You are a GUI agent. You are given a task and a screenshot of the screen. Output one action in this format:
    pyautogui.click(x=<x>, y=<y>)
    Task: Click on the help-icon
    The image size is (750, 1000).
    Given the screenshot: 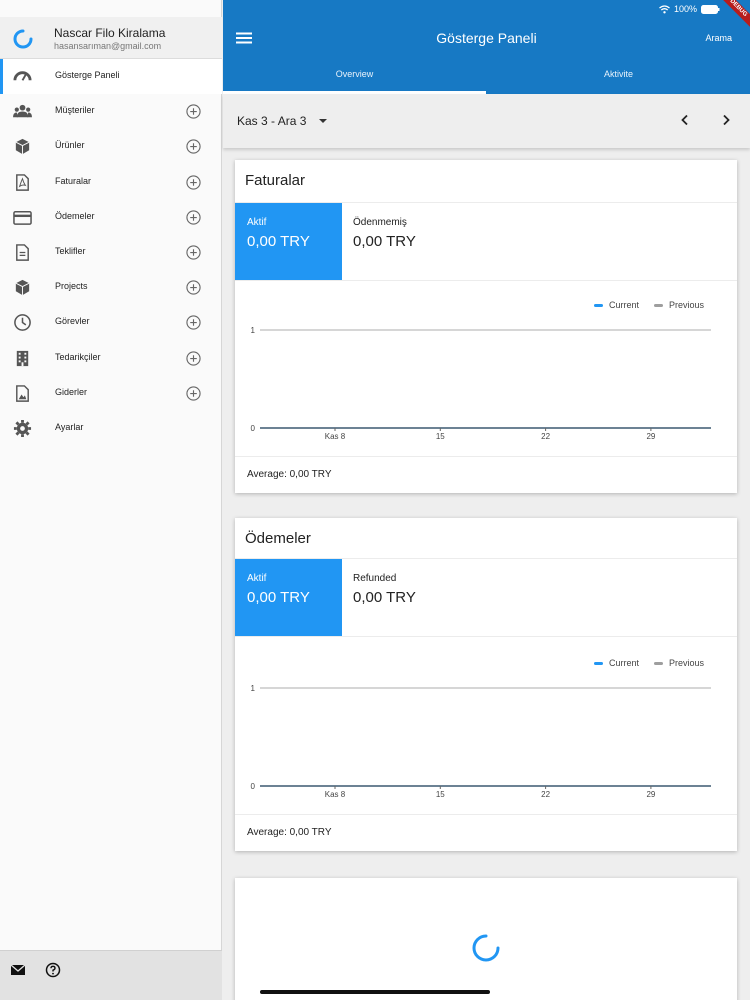 What is the action you would take?
    pyautogui.click(x=53, y=970)
    